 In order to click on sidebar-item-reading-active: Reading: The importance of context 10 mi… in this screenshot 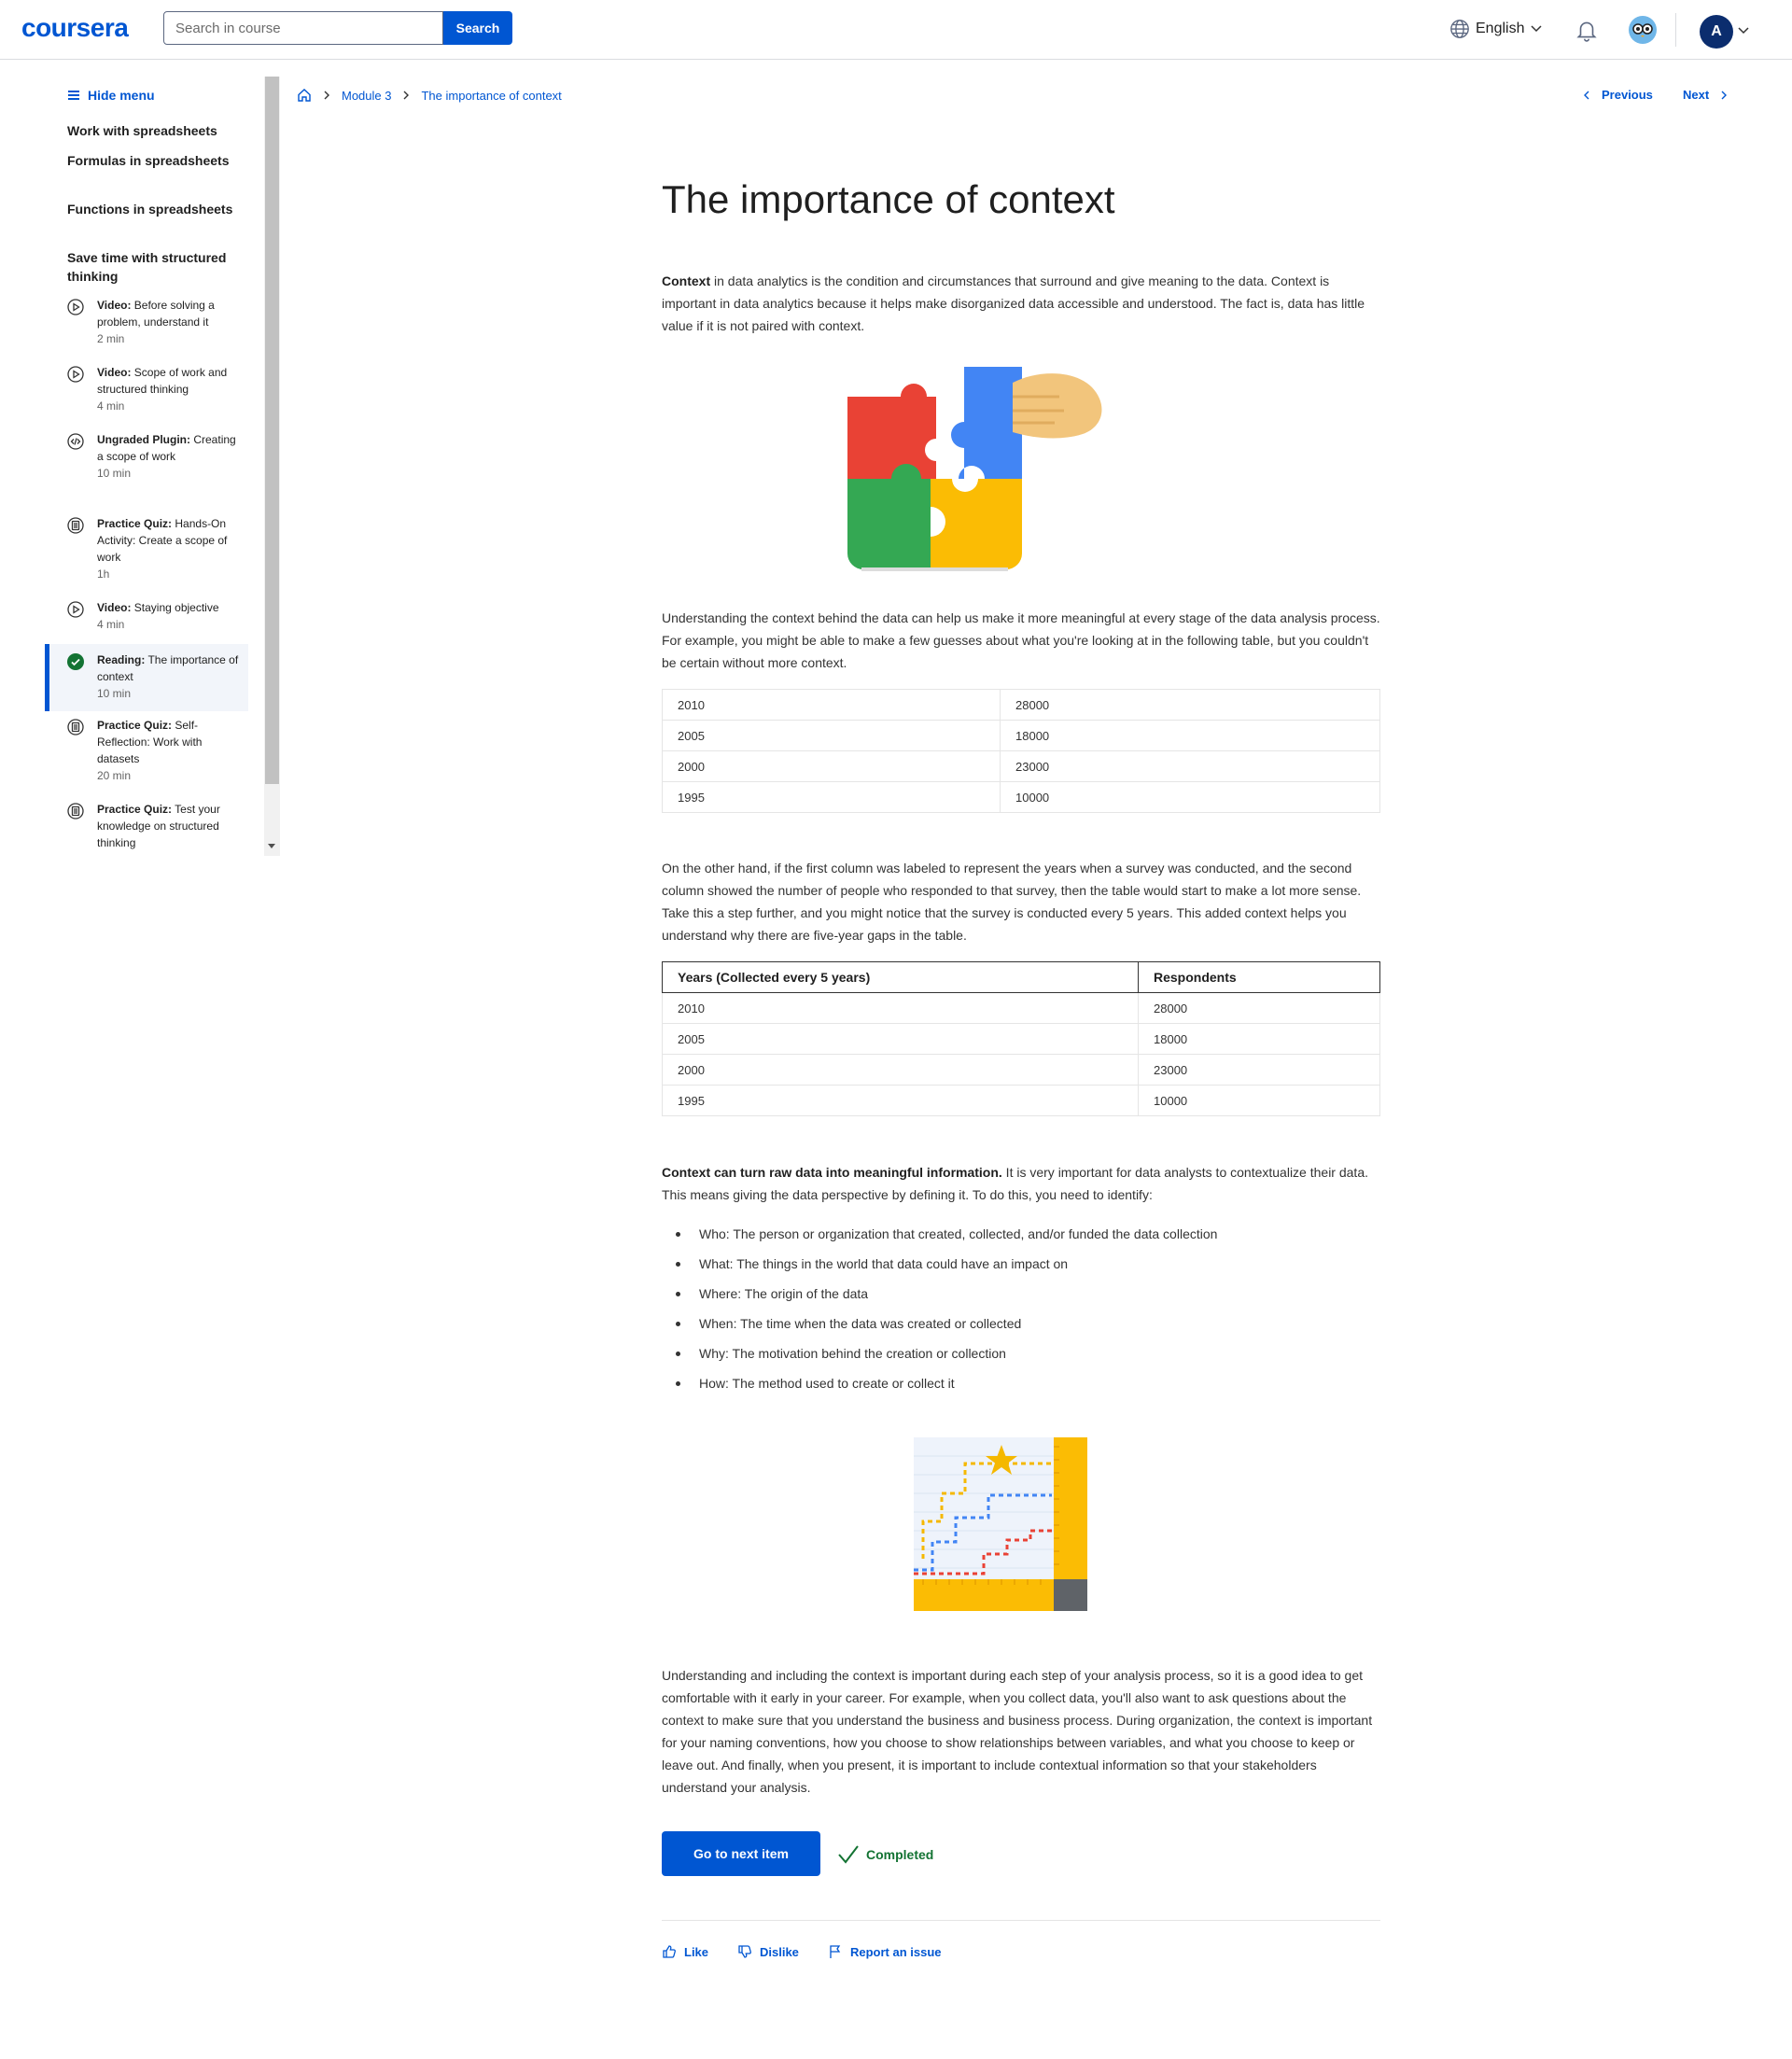, I will do `click(146, 677)`.